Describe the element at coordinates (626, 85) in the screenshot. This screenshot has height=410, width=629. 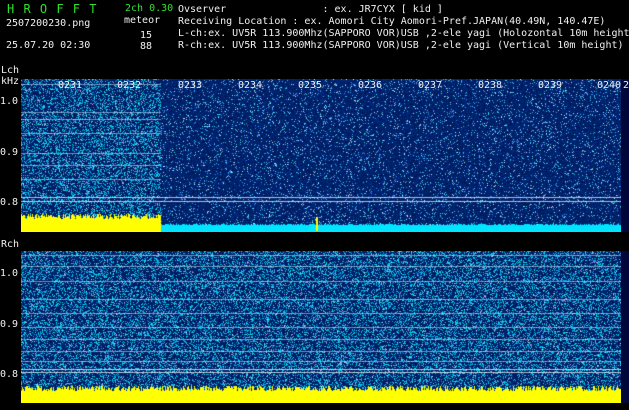
I see `time-label-2: 2` at that location.